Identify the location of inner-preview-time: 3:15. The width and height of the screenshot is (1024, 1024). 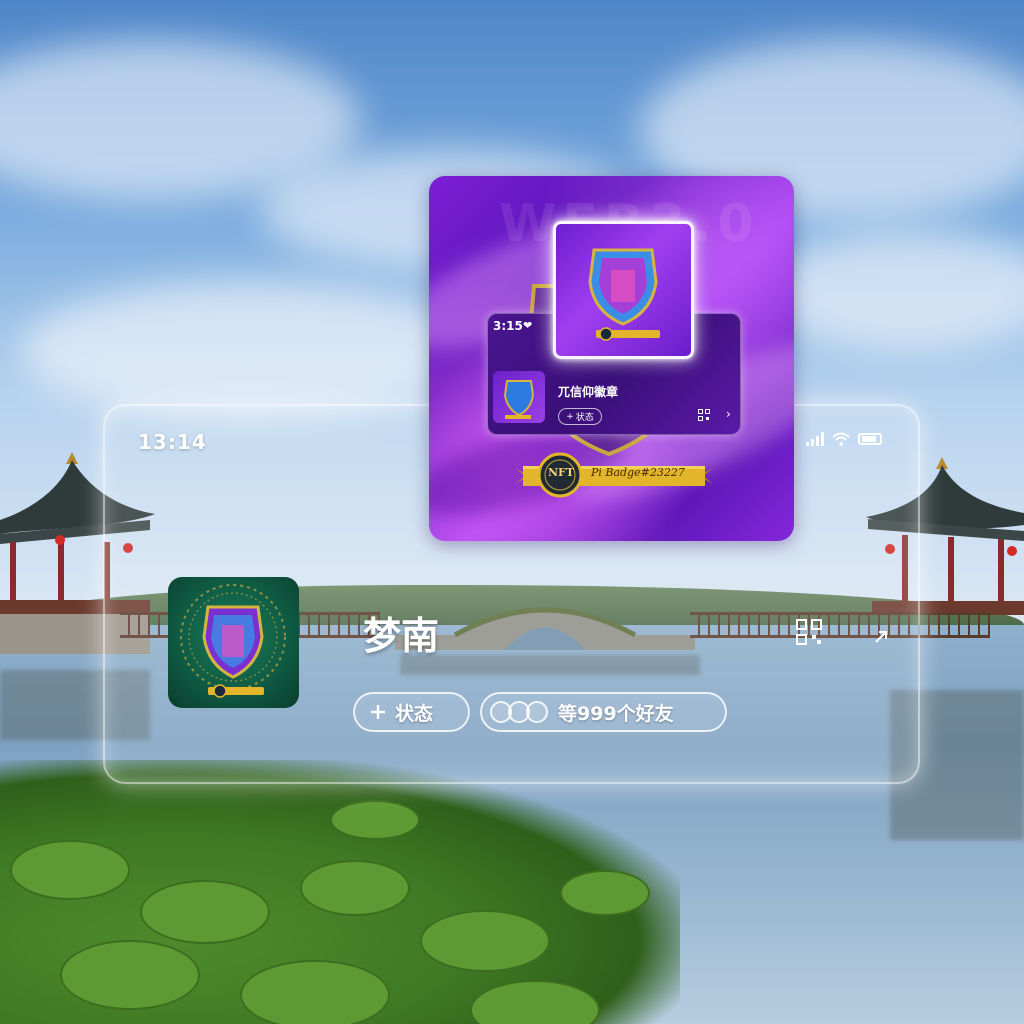
(508, 326).